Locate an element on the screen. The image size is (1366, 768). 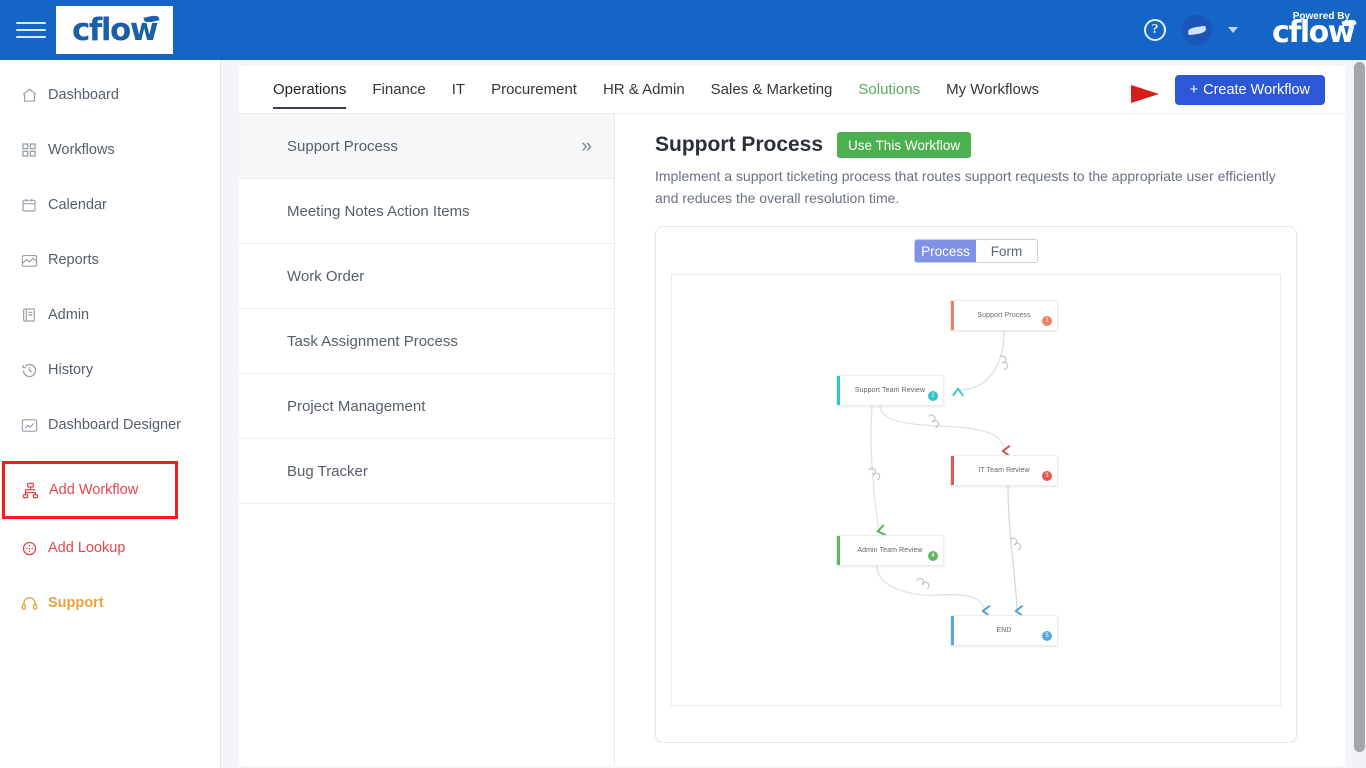
page-title: Support Process is located at coordinates (739, 144).